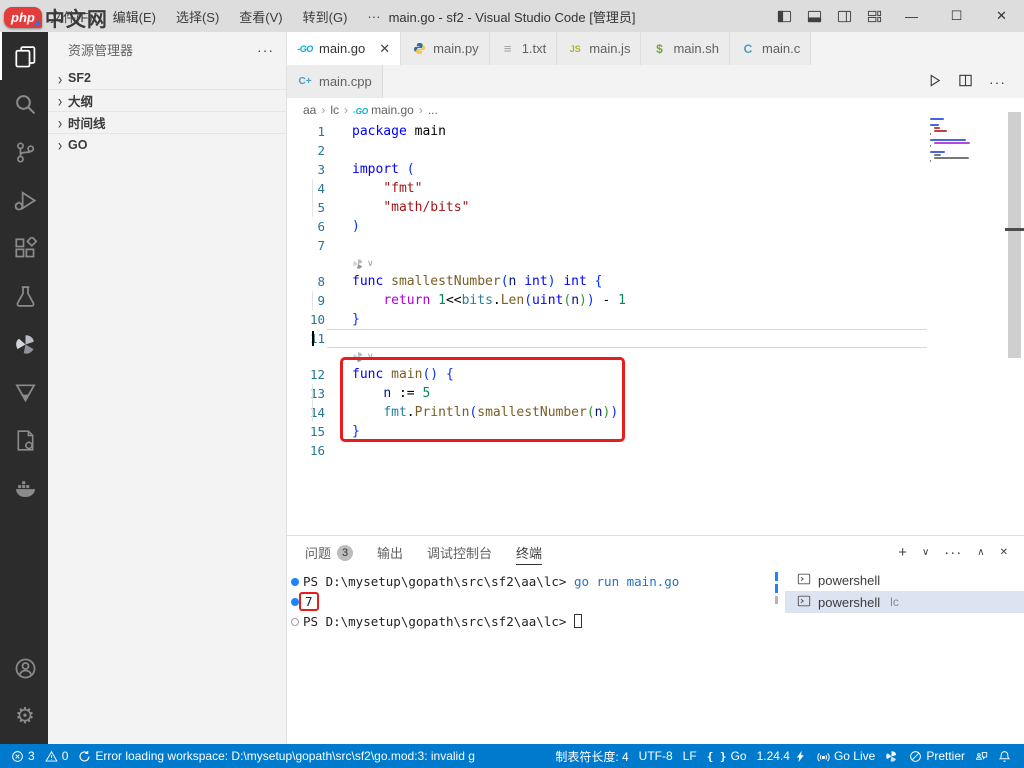  I want to click on activity-extensions-icon, so click(24, 248).